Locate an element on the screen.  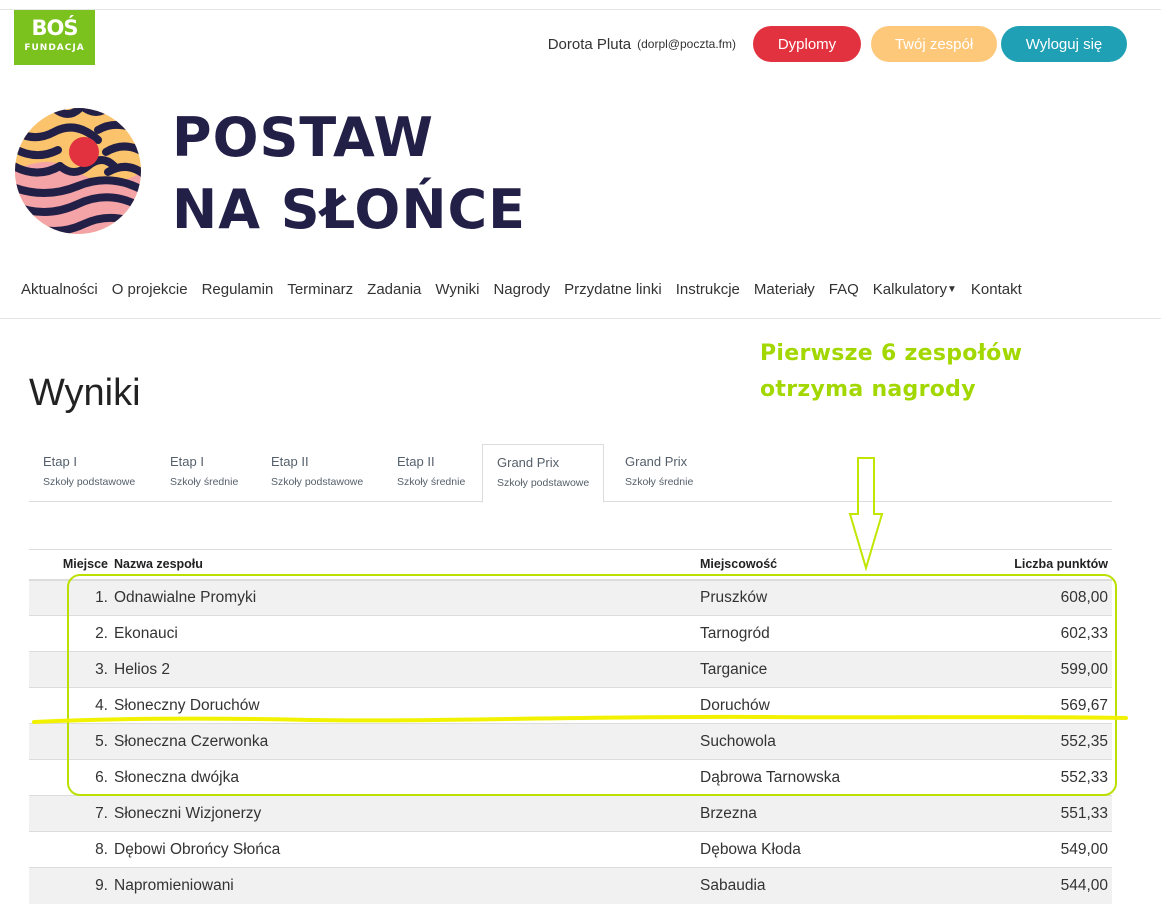
user-name: Dorota Pluta is located at coordinates (589, 44).